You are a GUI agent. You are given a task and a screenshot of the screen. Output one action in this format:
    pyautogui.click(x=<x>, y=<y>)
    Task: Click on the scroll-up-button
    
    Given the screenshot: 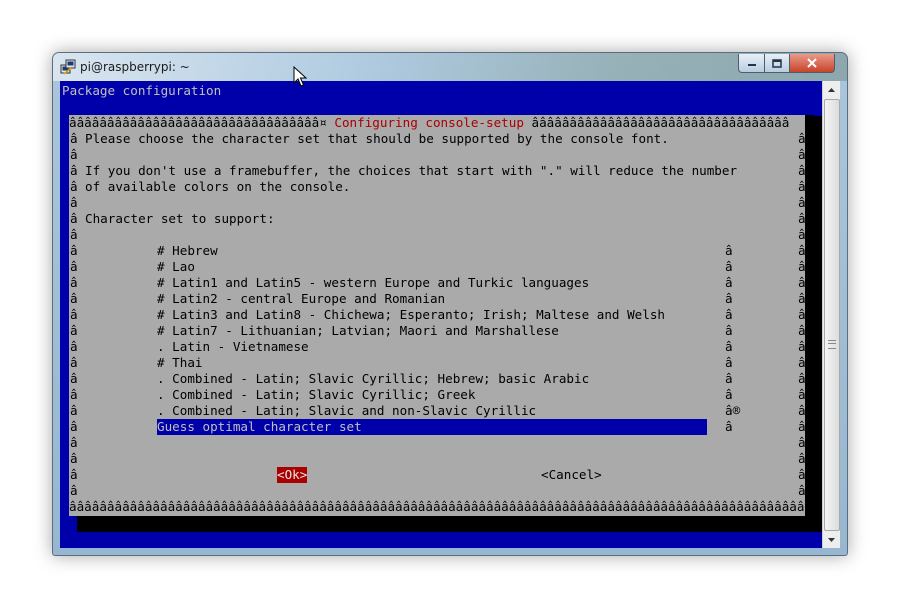 What is the action you would take?
    pyautogui.click(x=831, y=89)
    